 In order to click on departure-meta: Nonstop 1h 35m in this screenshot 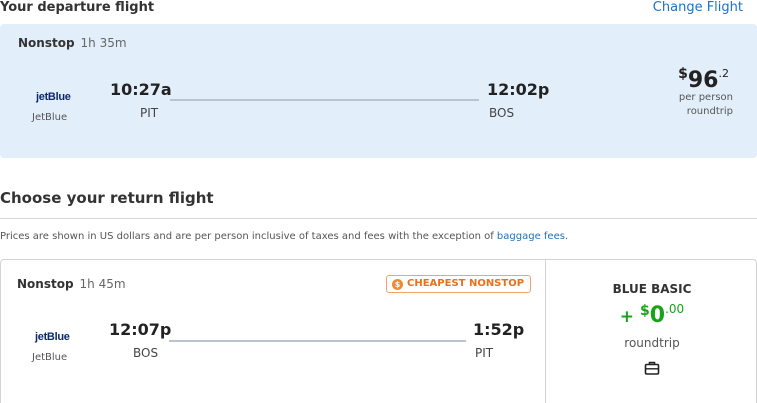, I will do `click(72, 43)`.